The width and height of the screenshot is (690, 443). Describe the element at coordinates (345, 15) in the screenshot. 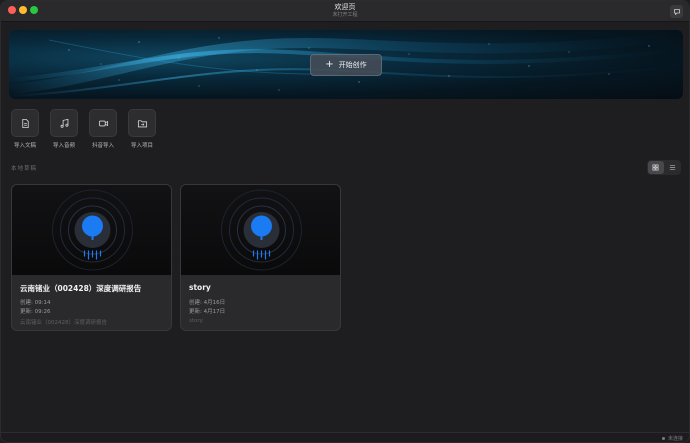

I see `window-subtitle: 未打开工程` at that location.